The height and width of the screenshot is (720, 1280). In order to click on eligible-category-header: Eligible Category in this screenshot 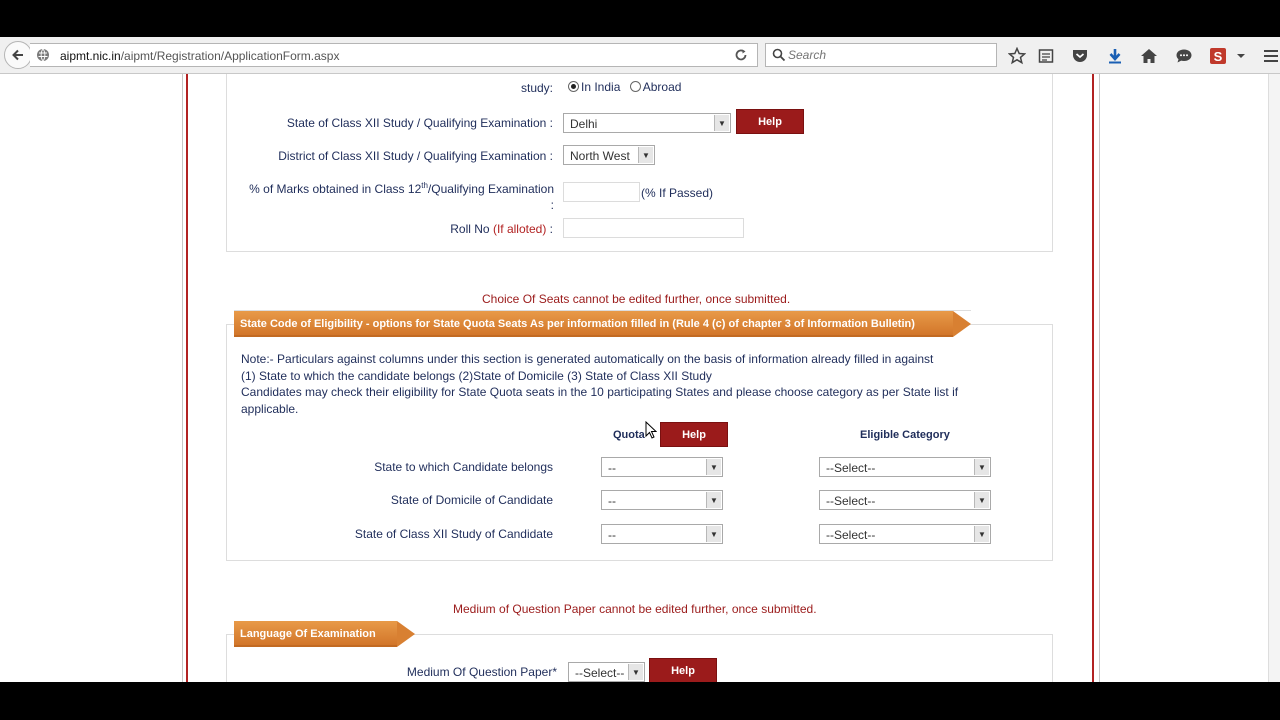, I will do `click(905, 435)`.